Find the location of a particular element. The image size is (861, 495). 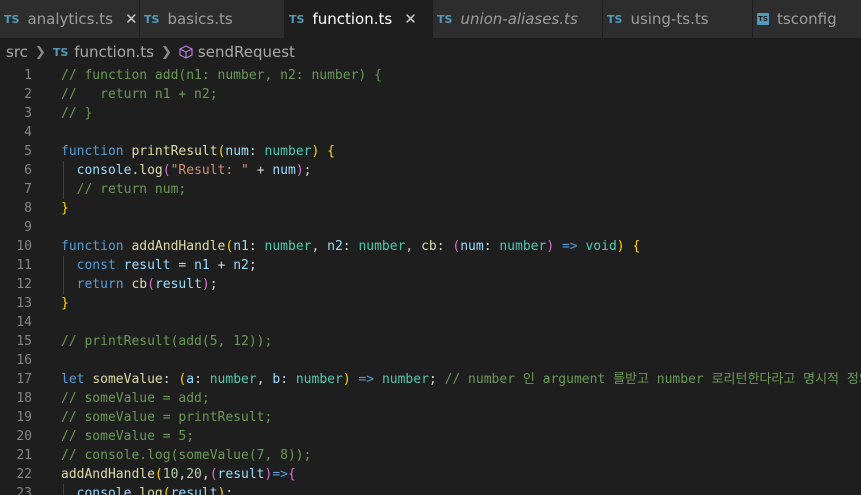

line-number: 22 is located at coordinates (24, 474).